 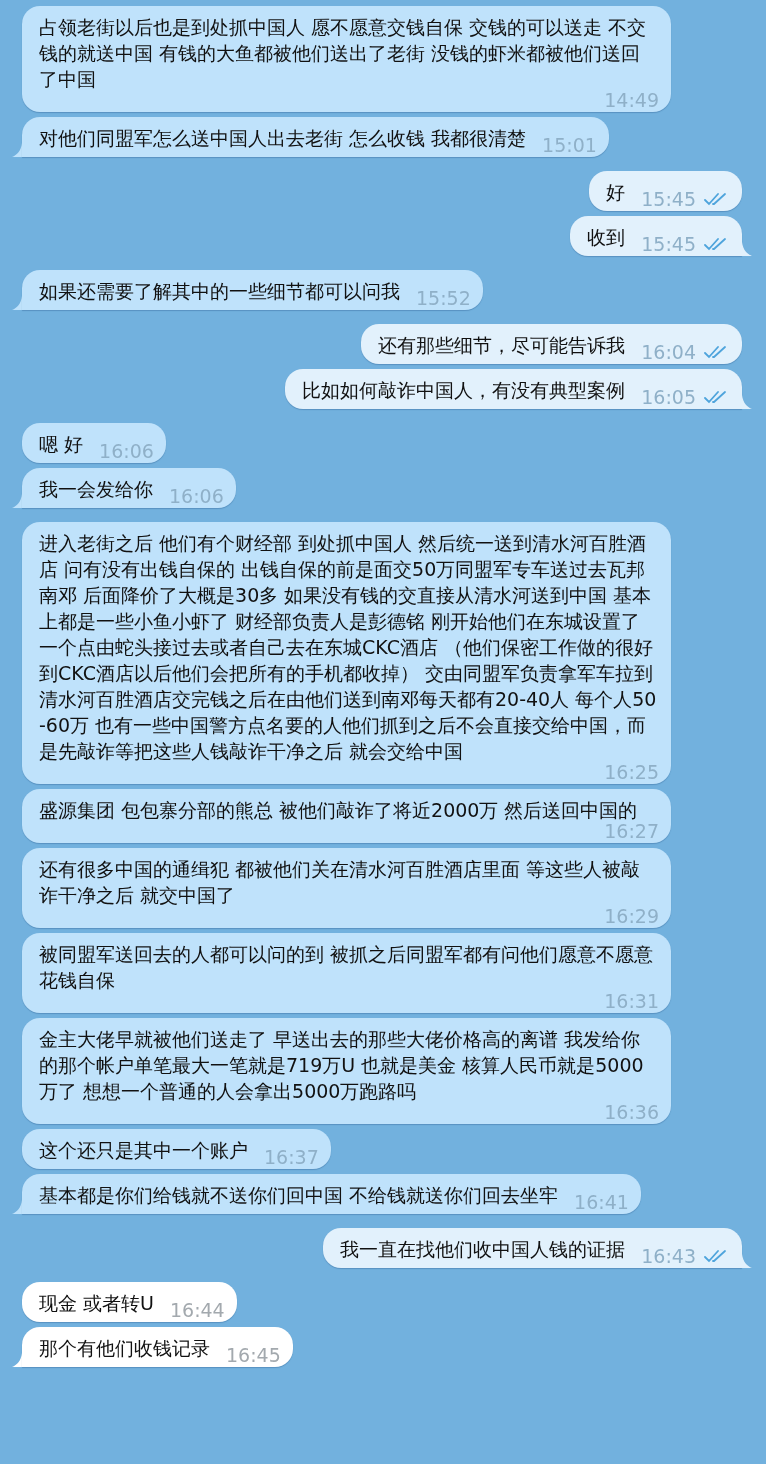 I want to click on message-time: 16:44, so click(x=197, y=1310).